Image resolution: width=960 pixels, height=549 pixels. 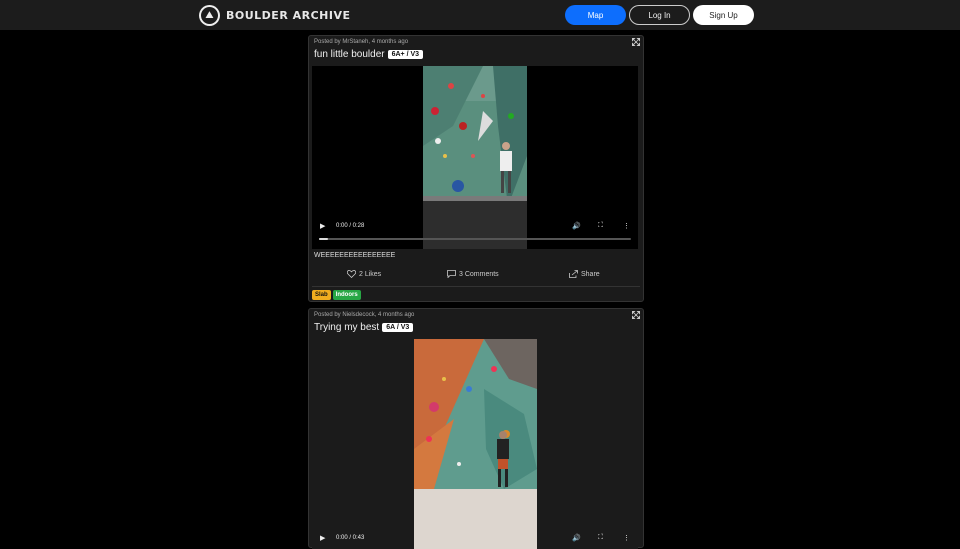 I want to click on logo-icon: ⛰, so click(x=209, y=15).